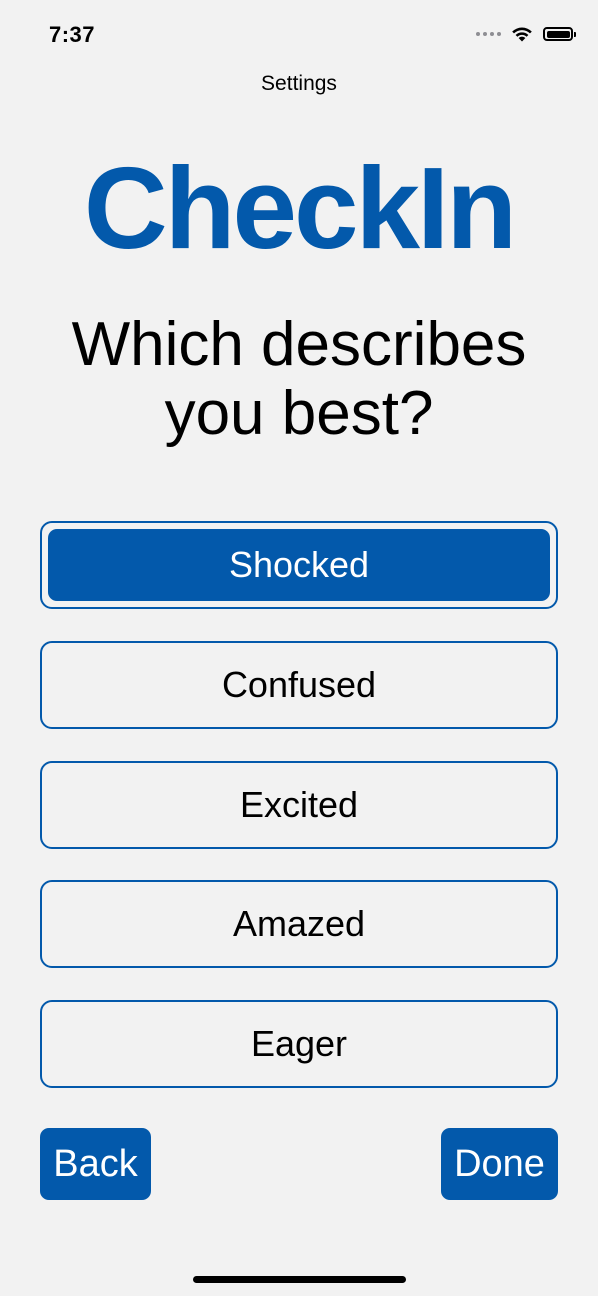 The height and width of the screenshot is (1296, 598). I want to click on option-label: Excited, so click(299, 804).